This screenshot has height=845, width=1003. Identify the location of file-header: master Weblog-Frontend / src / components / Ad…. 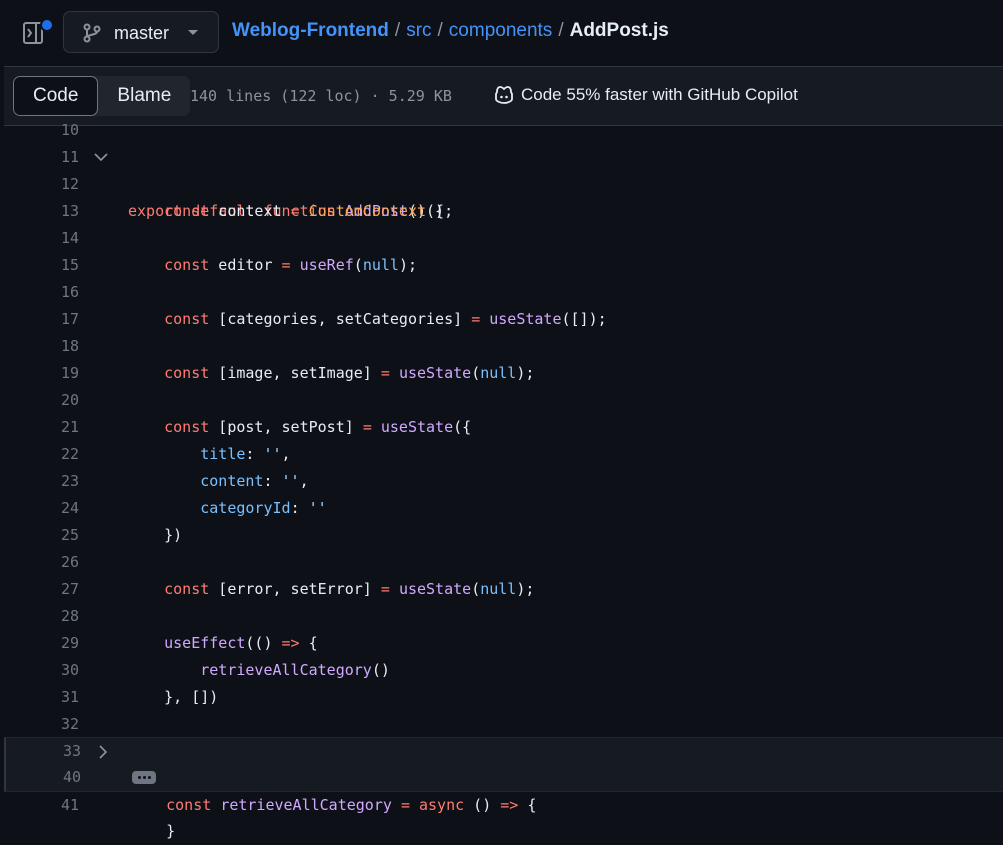
(501, 33).